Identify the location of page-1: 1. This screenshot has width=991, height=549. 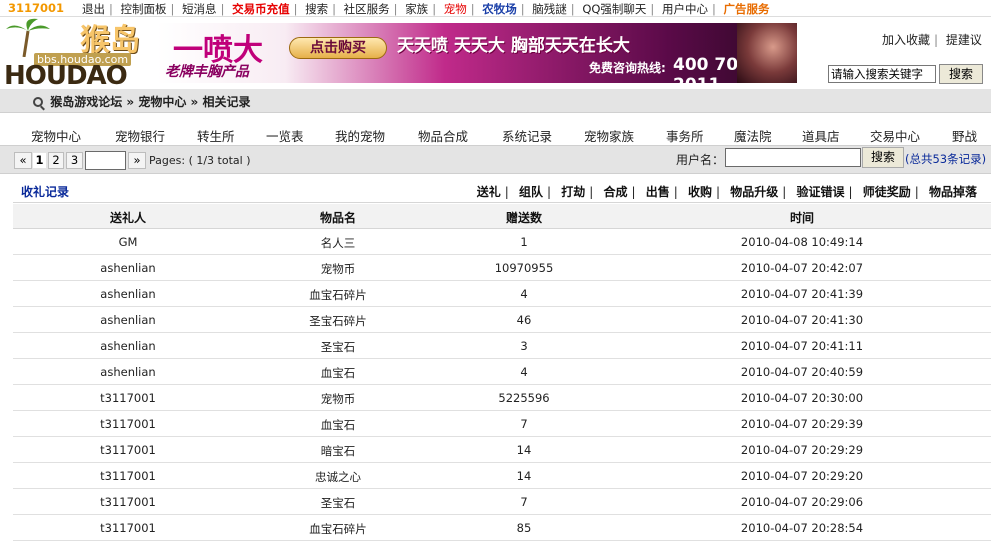
(39, 160).